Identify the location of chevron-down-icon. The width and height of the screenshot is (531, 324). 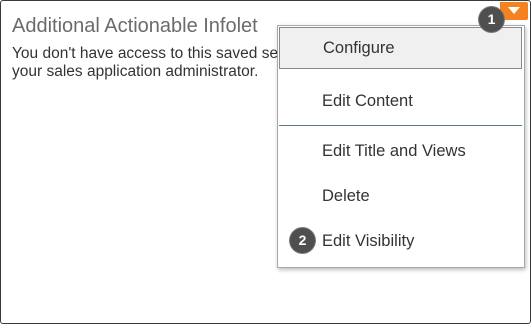
(514, 10).